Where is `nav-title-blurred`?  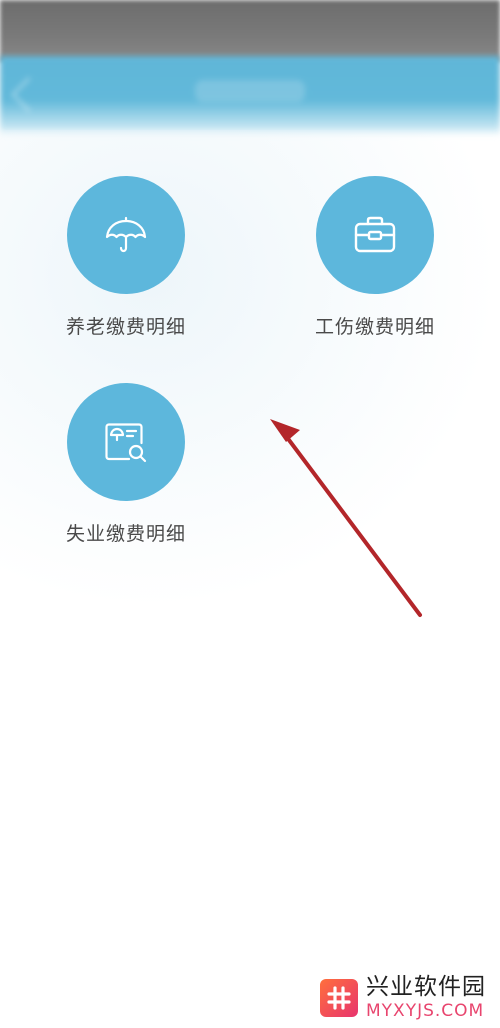 nav-title-blurred is located at coordinates (250, 91).